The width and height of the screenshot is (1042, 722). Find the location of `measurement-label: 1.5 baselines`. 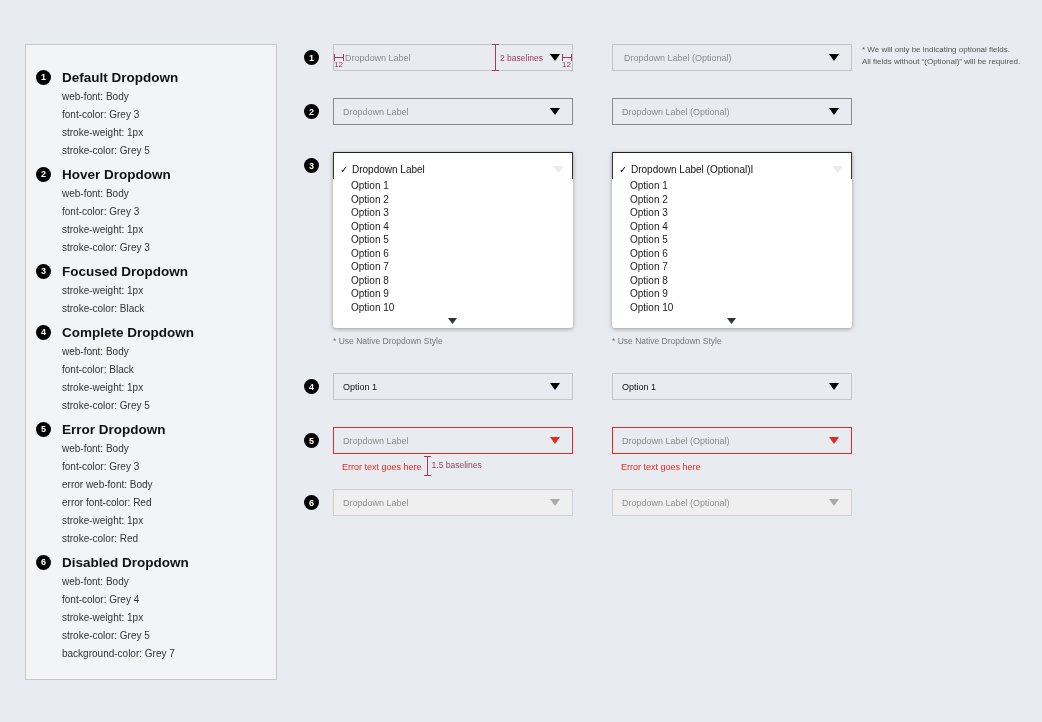

measurement-label: 1.5 baselines is located at coordinates (456, 464).